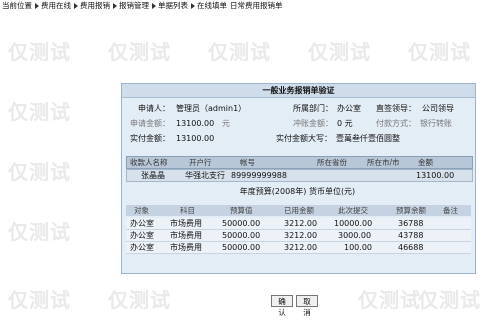 This screenshot has width=499, height=321. What do you see at coordinates (332, 162) in the screenshot?
I see `column-header: 所在省份` at bounding box center [332, 162].